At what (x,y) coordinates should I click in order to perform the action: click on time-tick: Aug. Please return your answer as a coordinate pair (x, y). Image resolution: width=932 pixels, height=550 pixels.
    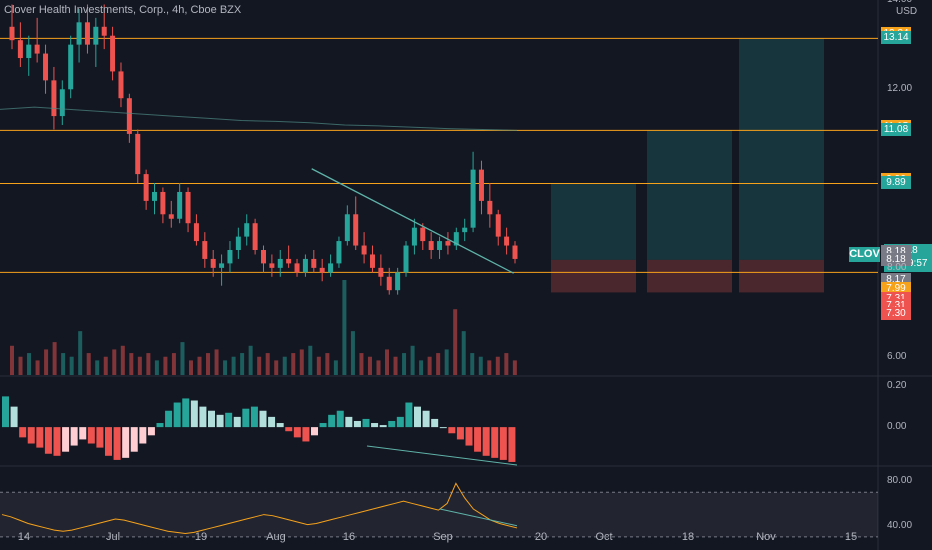
    Looking at the image, I should click on (276, 537).